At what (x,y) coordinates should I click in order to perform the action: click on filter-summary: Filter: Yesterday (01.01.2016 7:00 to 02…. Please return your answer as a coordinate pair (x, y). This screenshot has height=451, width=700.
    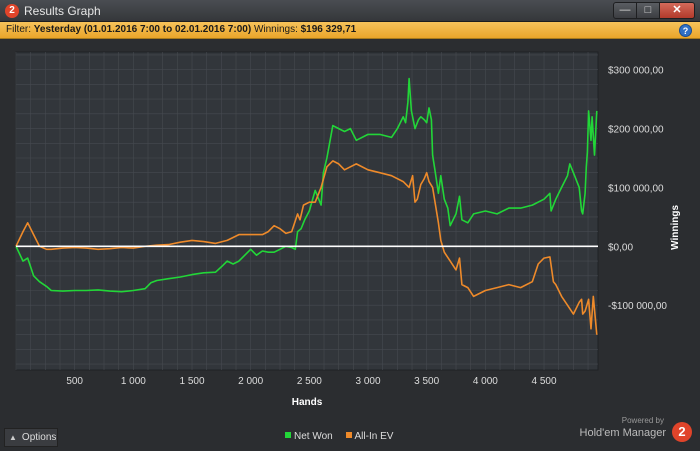
    Looking at the image, I should click on (181, 29).